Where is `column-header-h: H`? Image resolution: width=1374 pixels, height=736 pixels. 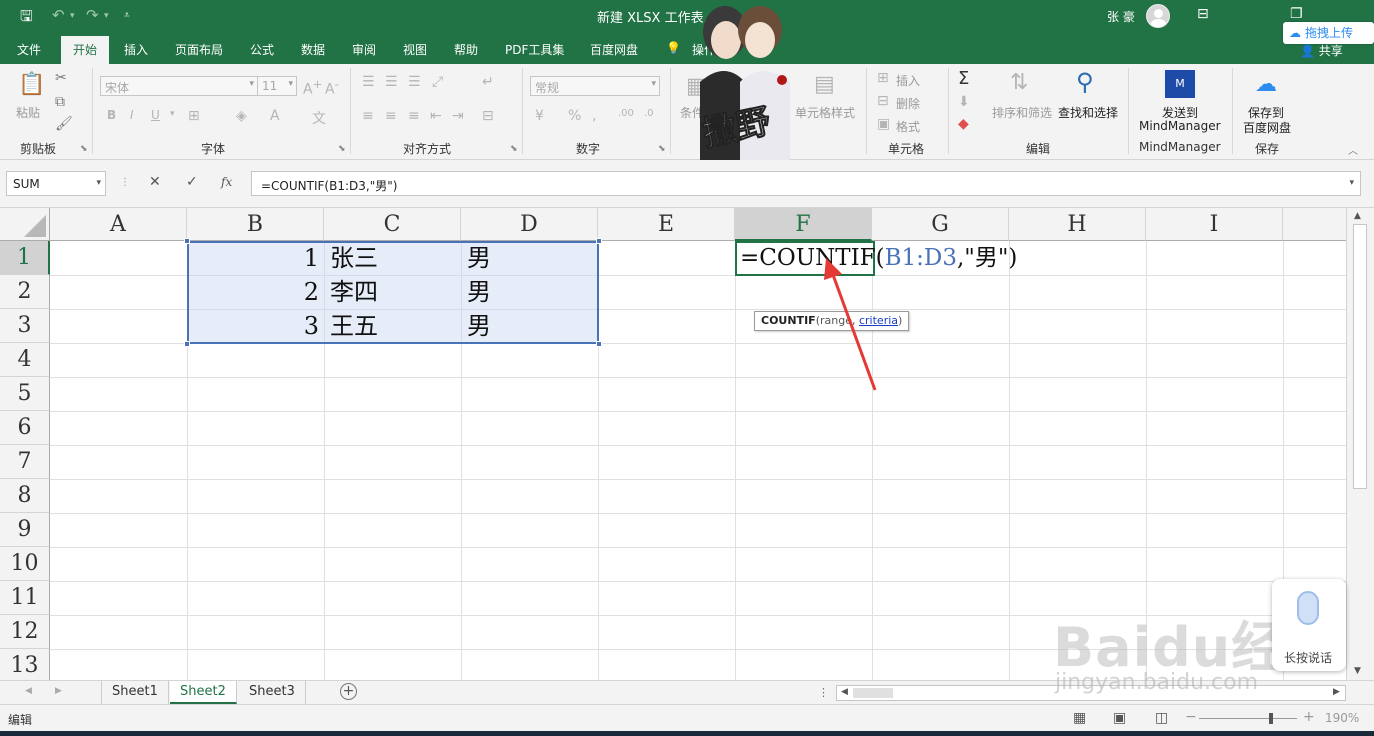
column-header-h: H is located at coordinates (1077, 224).